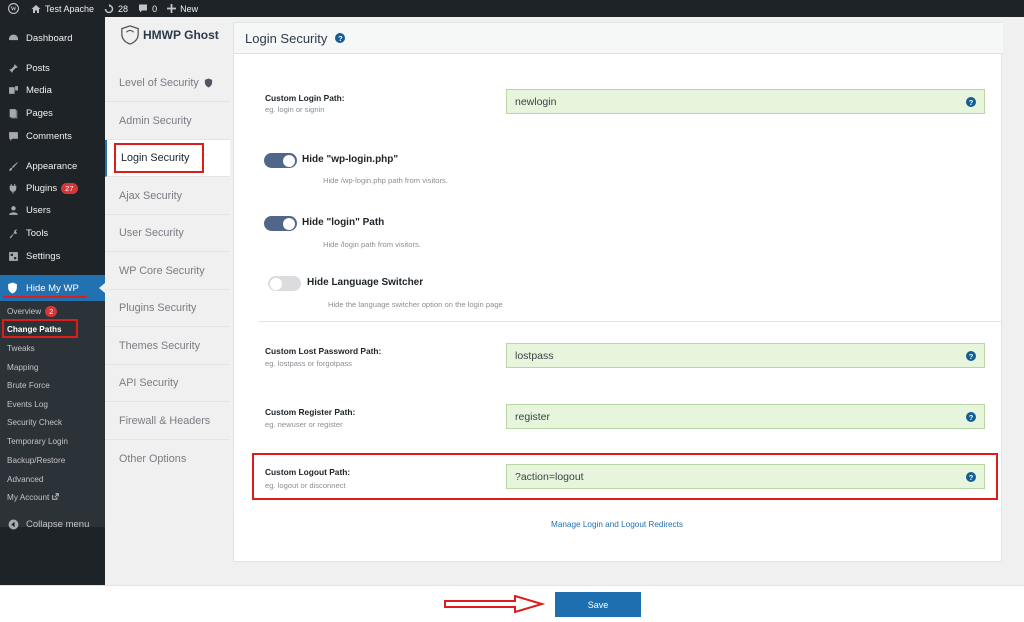  I want to click on section-divider, so click(630, 321).